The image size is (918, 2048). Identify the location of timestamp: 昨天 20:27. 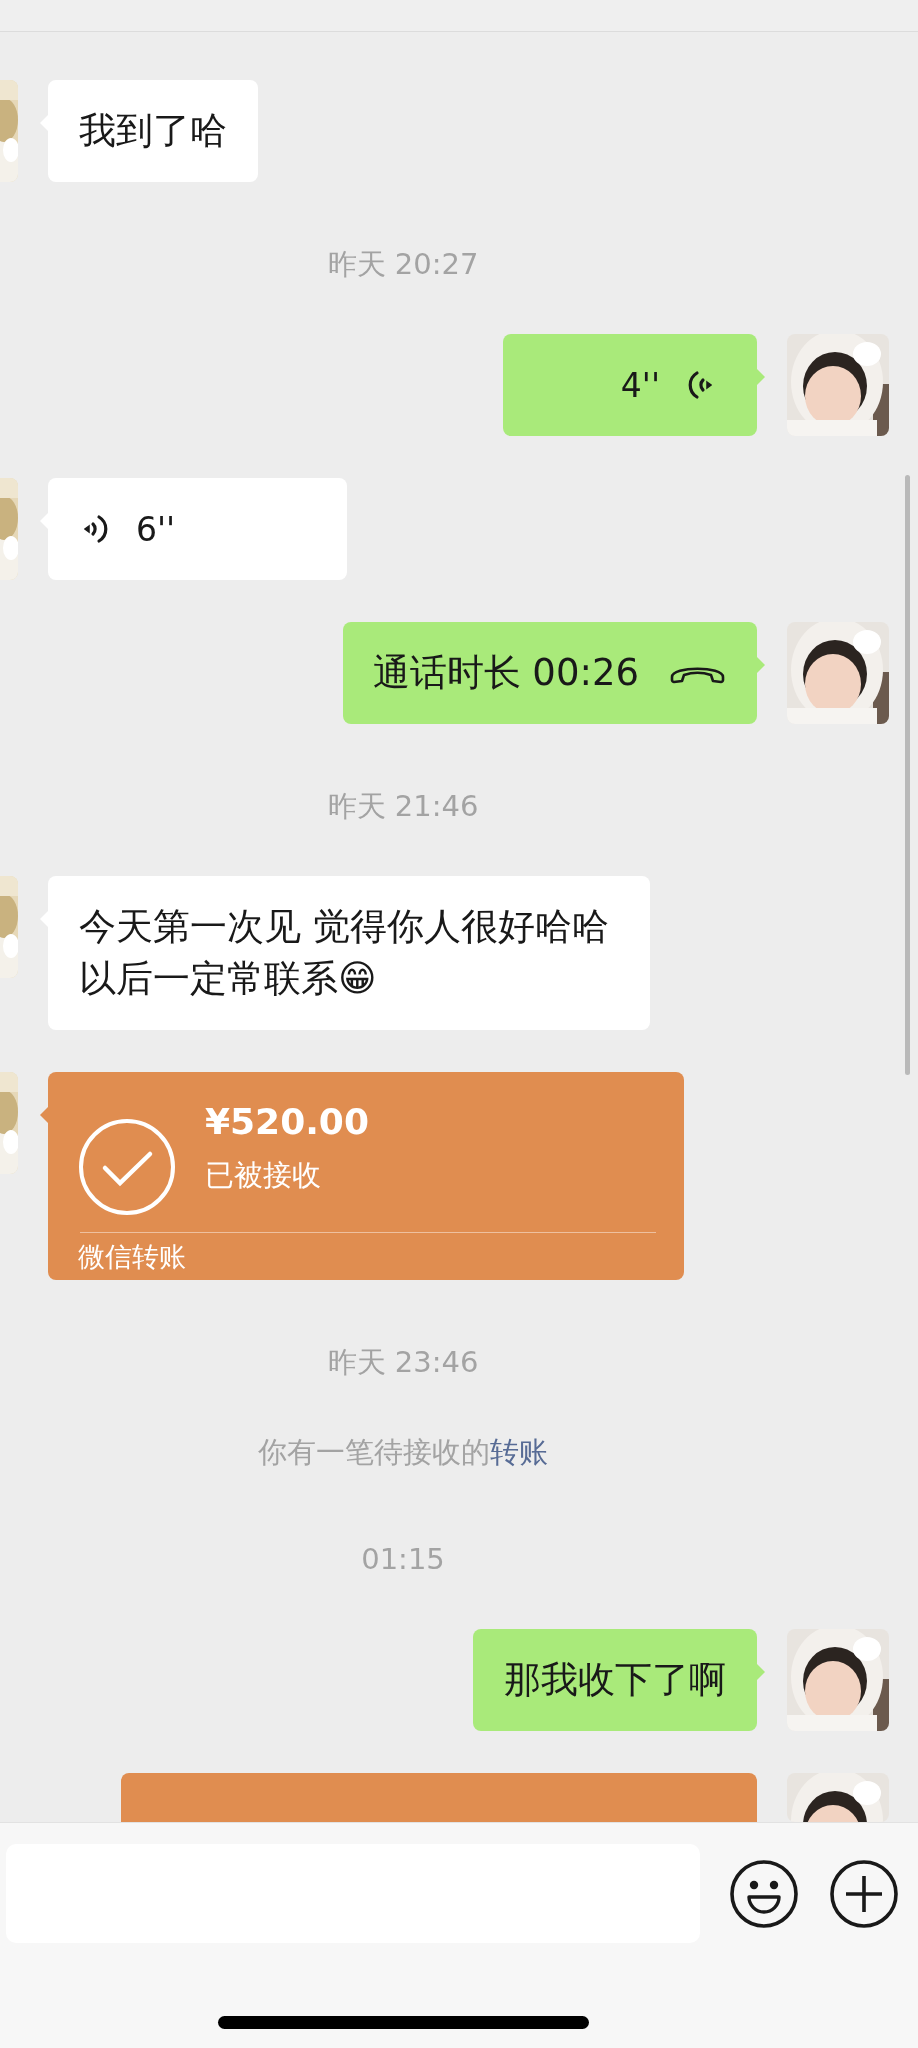
(403, 264).